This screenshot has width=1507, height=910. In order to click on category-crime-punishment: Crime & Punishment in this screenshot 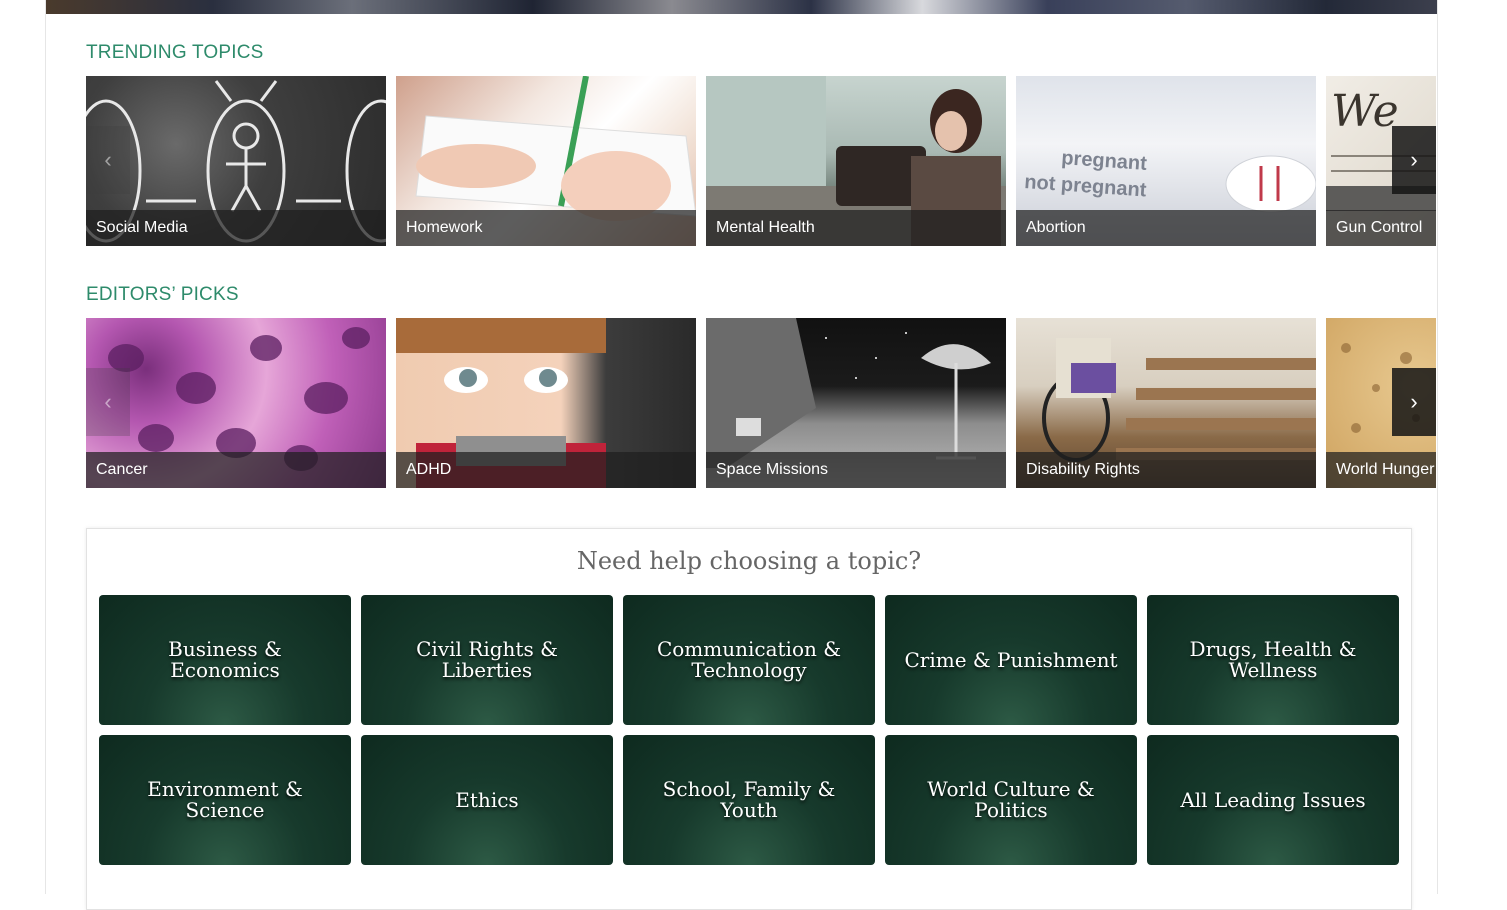, I will do `click(1011, 660)`.